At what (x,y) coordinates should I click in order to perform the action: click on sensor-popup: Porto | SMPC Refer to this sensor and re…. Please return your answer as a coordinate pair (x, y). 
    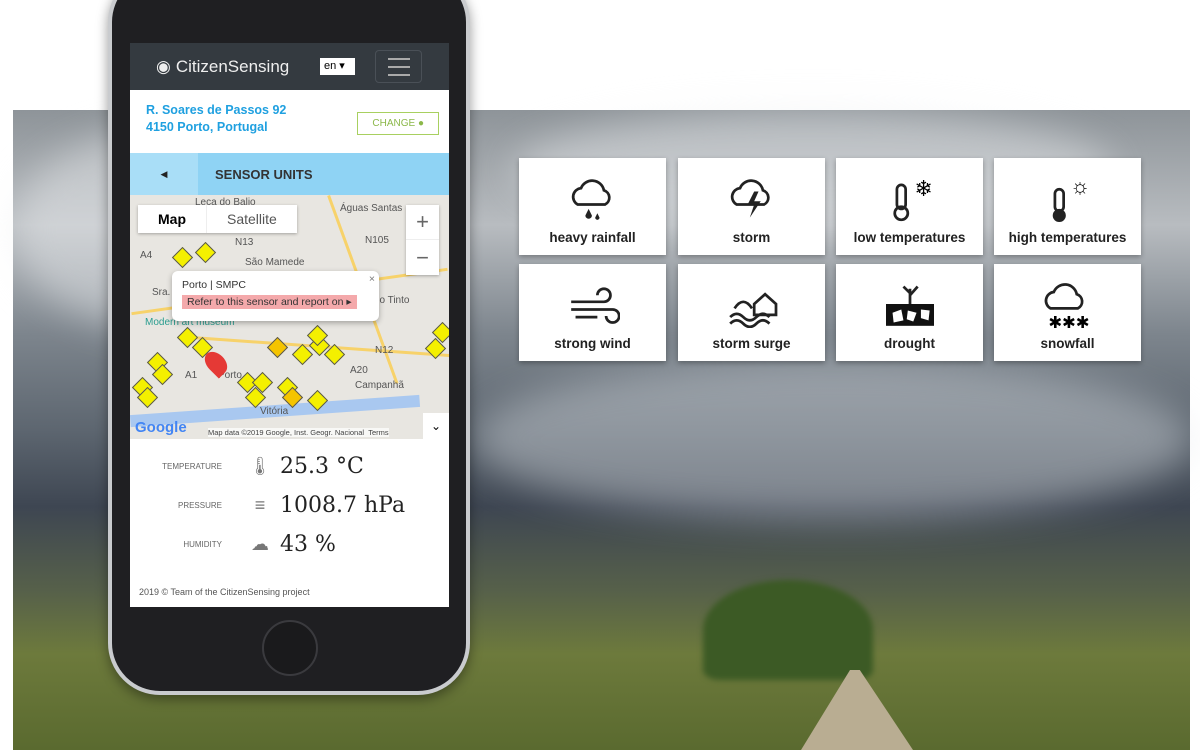
    Looking at the image, I should click on (275, 296).